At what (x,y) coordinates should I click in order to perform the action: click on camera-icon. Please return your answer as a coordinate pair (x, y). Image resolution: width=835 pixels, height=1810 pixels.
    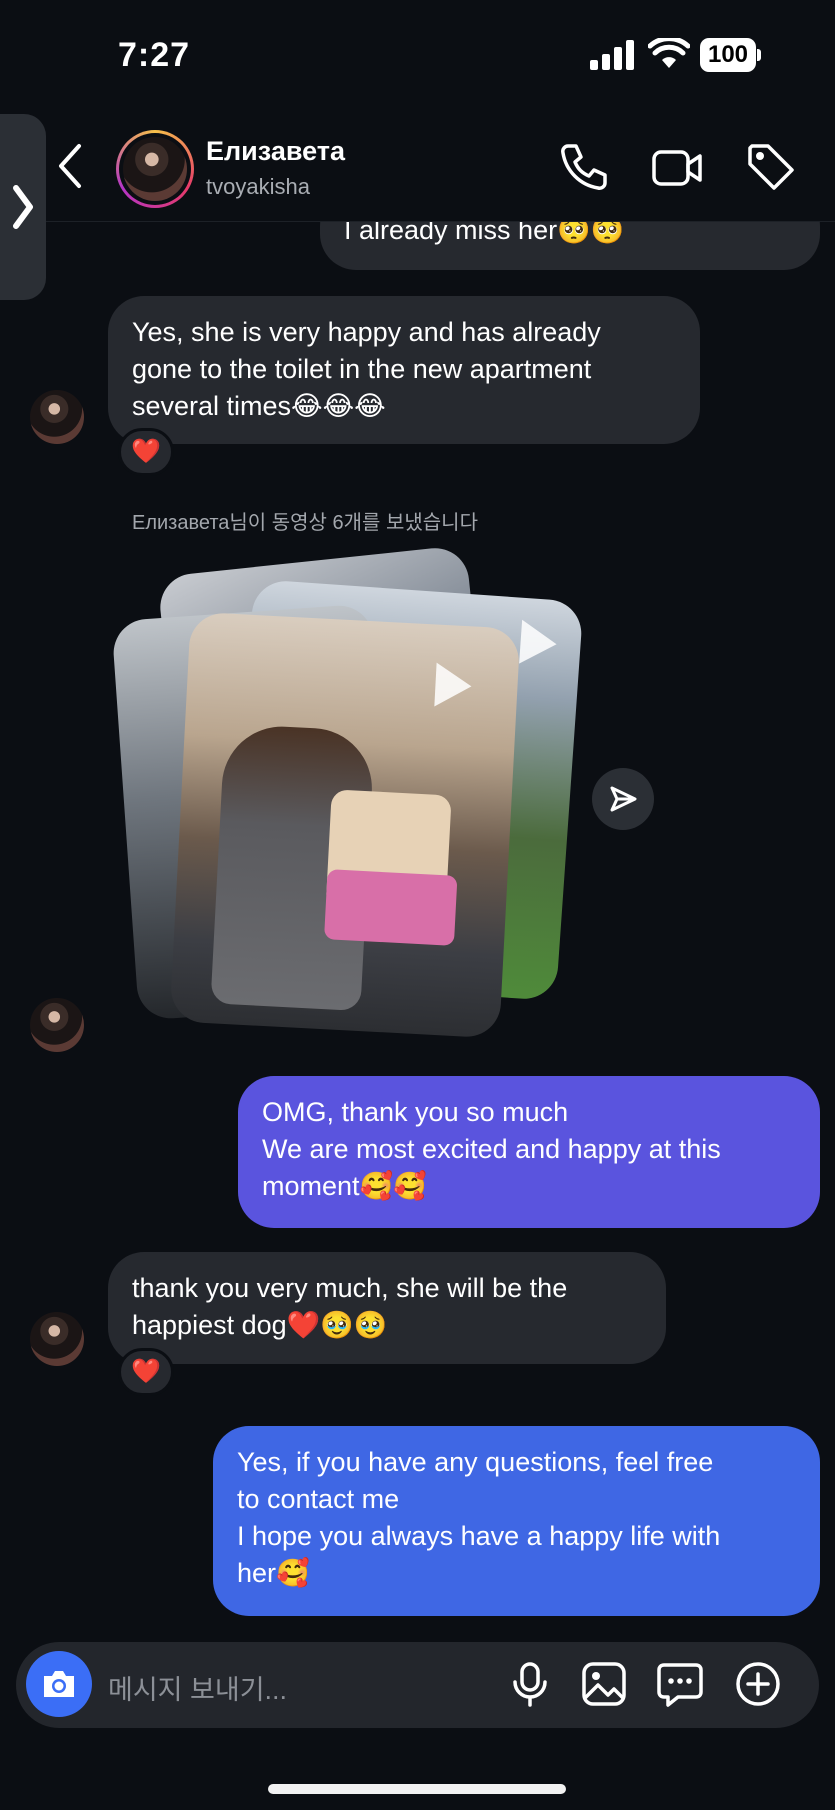
    Looking at the image, I should click on (59, 1684).